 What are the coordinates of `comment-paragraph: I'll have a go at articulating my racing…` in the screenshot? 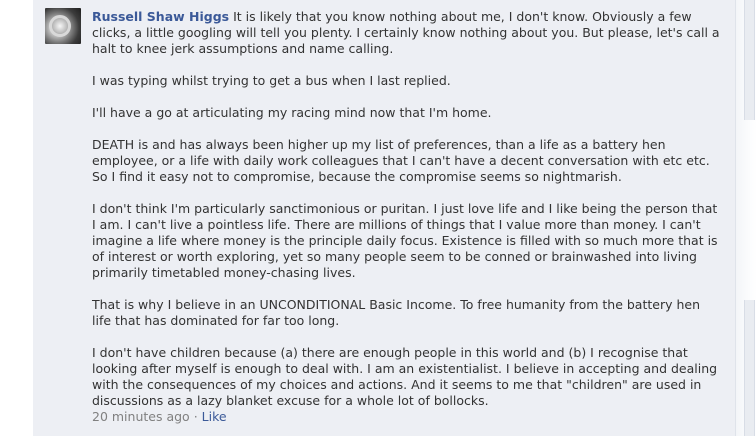 It's located at (292, 112).